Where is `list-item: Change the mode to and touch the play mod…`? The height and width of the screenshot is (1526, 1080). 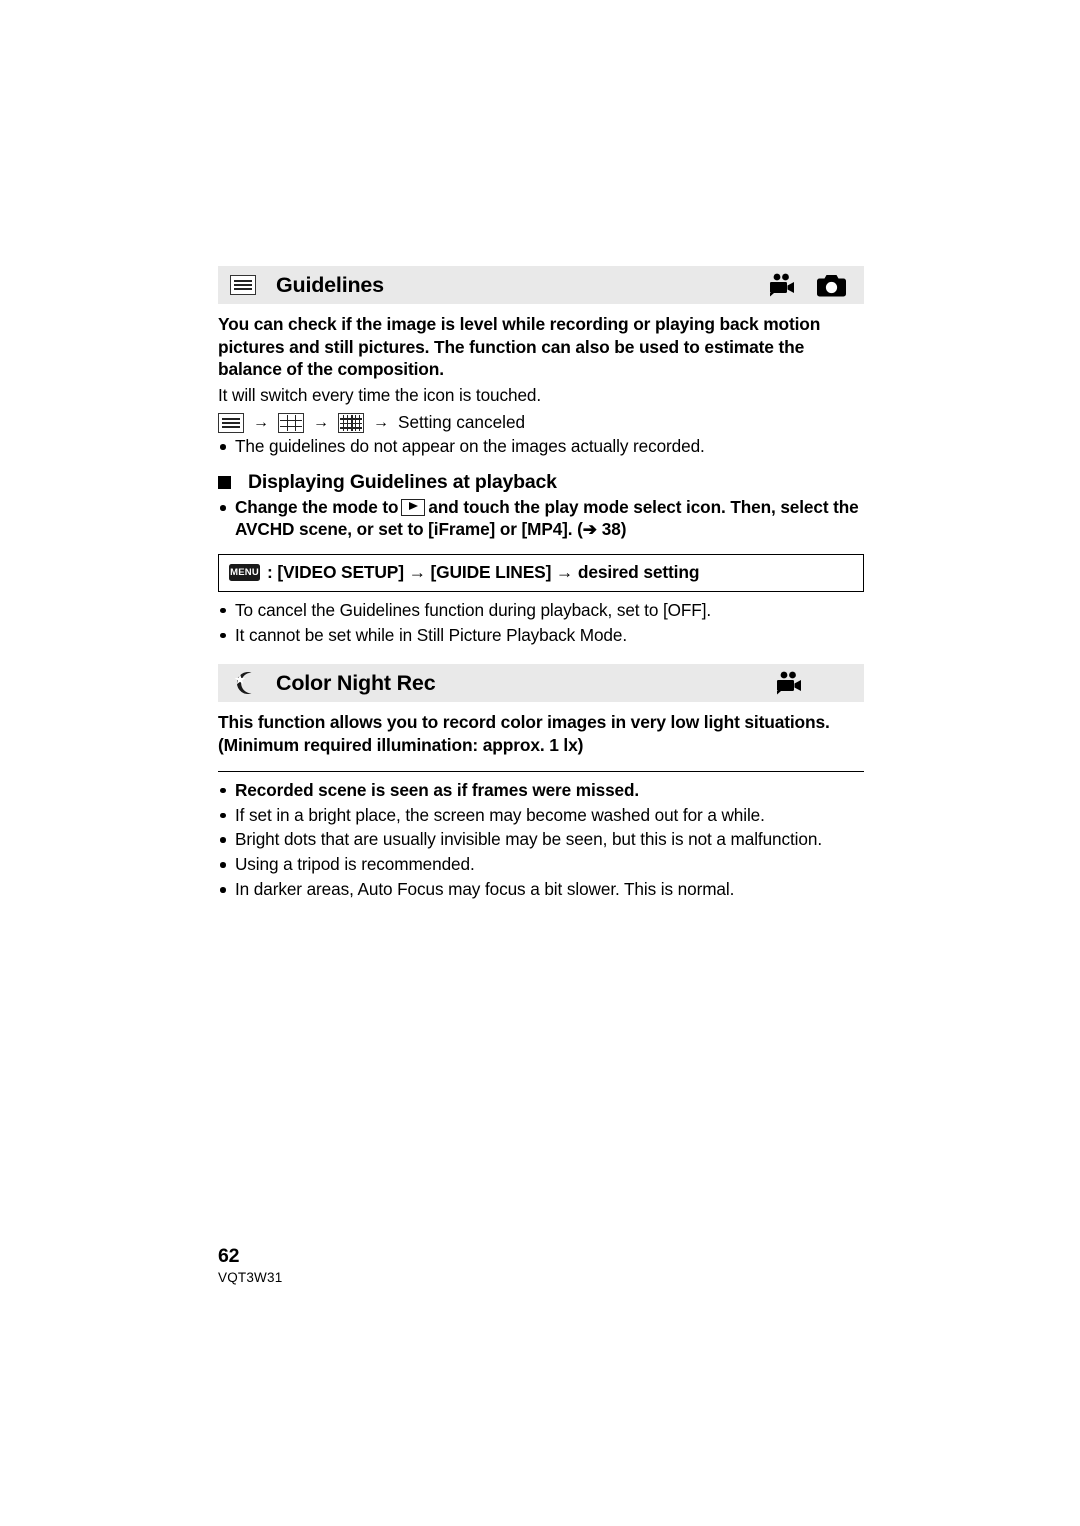
list-item: Change the mode to and touch the play mod… is located at coordinates (541, 519).